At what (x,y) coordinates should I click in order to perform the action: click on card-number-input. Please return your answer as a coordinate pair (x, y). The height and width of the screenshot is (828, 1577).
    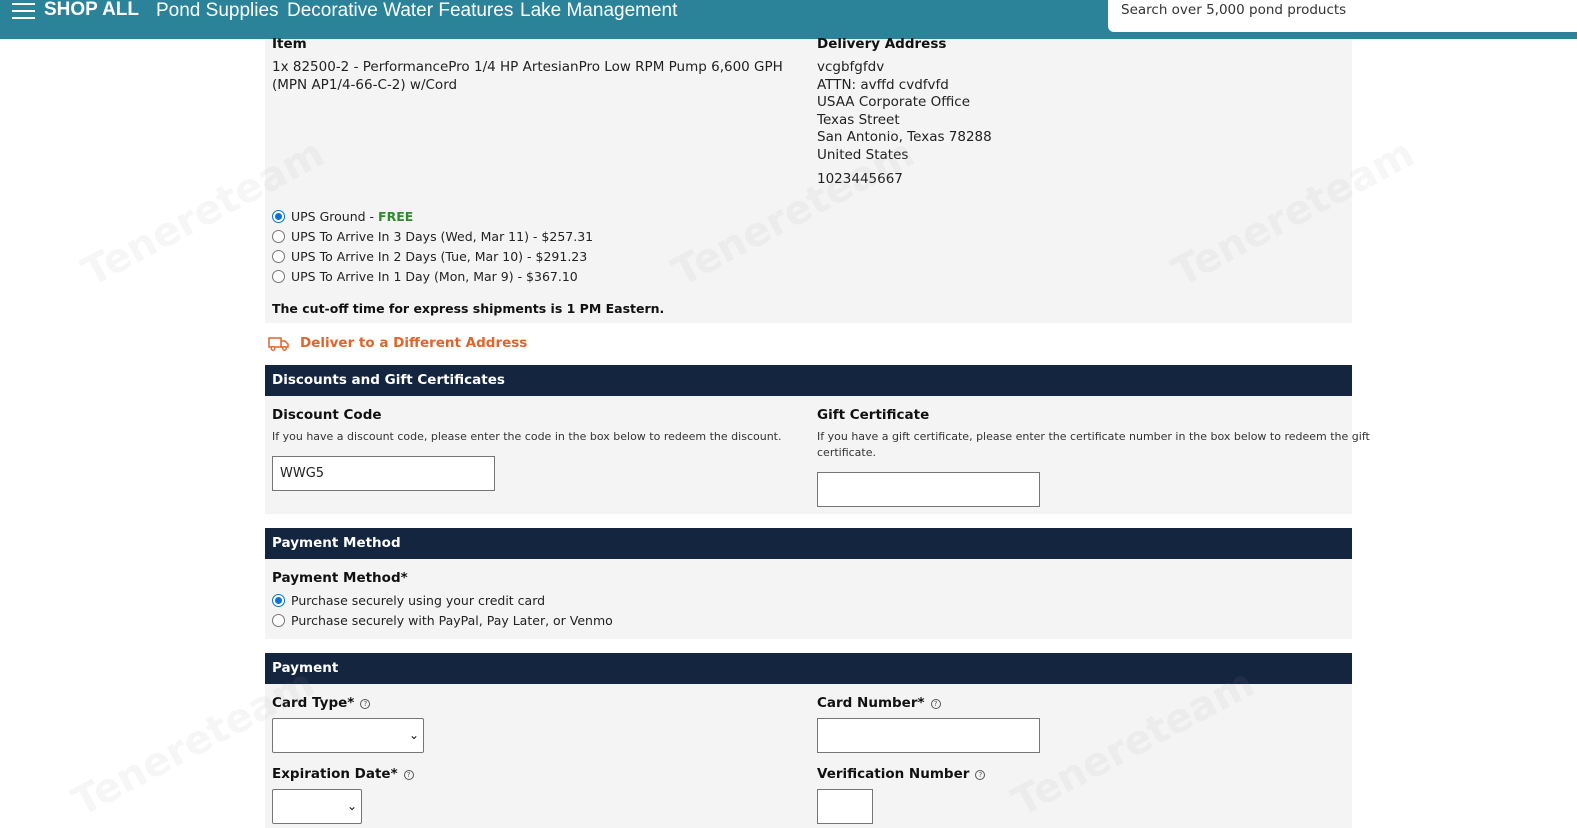
    Looking at the image, I should click on (928, 735).